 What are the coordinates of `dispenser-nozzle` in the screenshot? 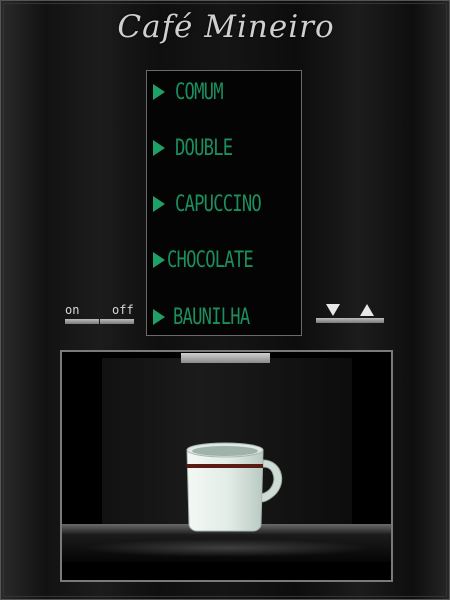 It's located at (225, 358).